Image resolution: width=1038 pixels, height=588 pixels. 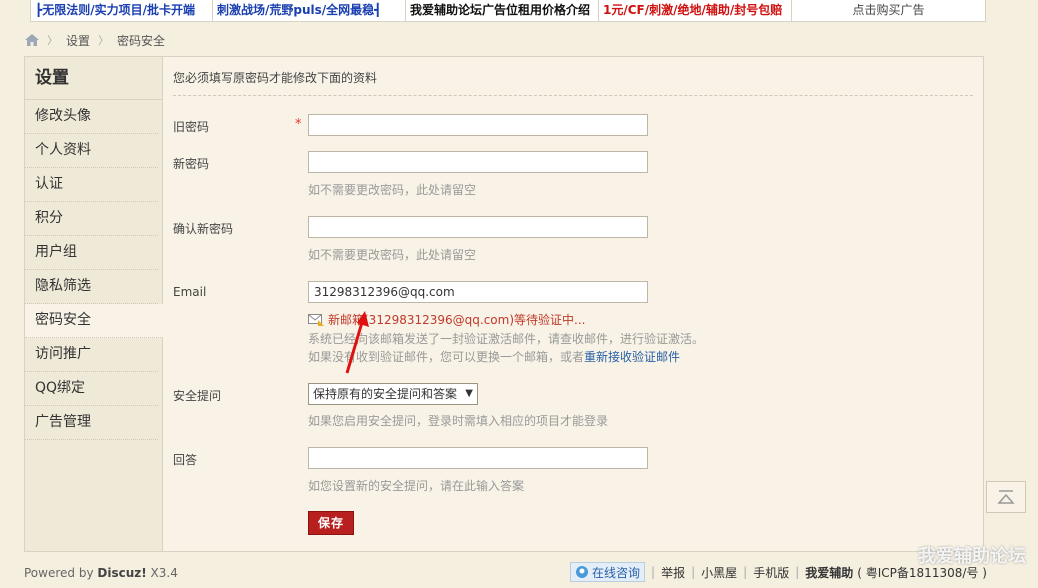 I want to click on sidebar-item: 修改头像, so click(x=91, y=117).